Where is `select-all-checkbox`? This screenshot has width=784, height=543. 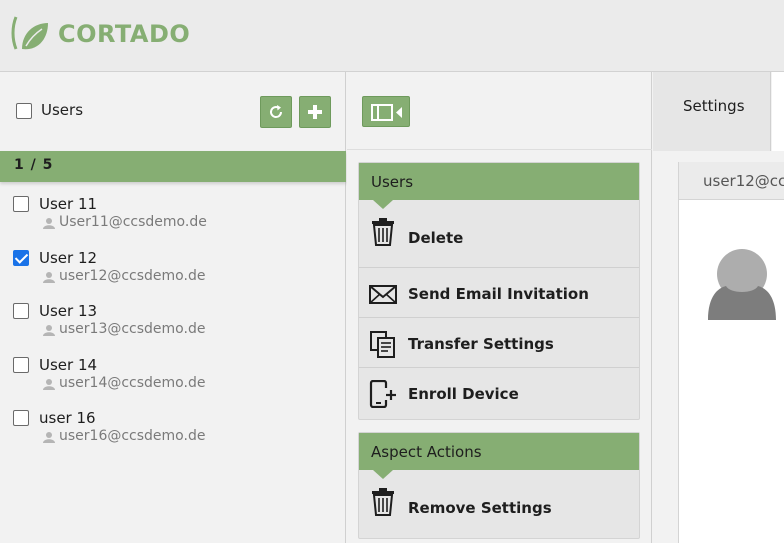 select-all-checkbox is located at coordinates (24, 111).